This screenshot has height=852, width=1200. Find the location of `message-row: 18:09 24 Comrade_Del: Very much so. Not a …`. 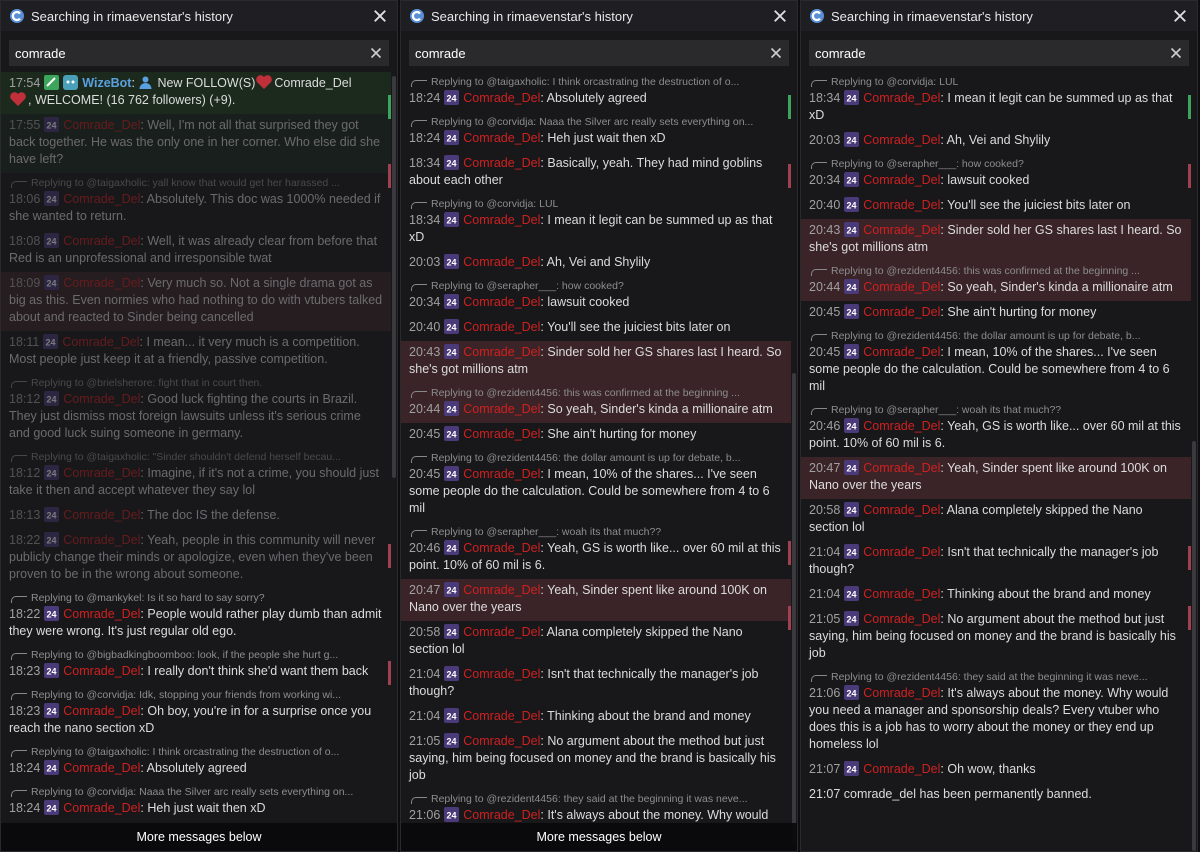

message-row: 18:09 24 Comrade_Del: Very much so. Not a … is located at coordinates (196, 301).